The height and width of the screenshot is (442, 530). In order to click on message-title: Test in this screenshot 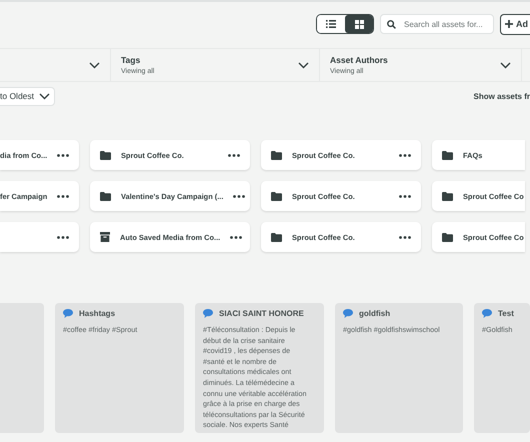, I will do `click(506, 313)`.